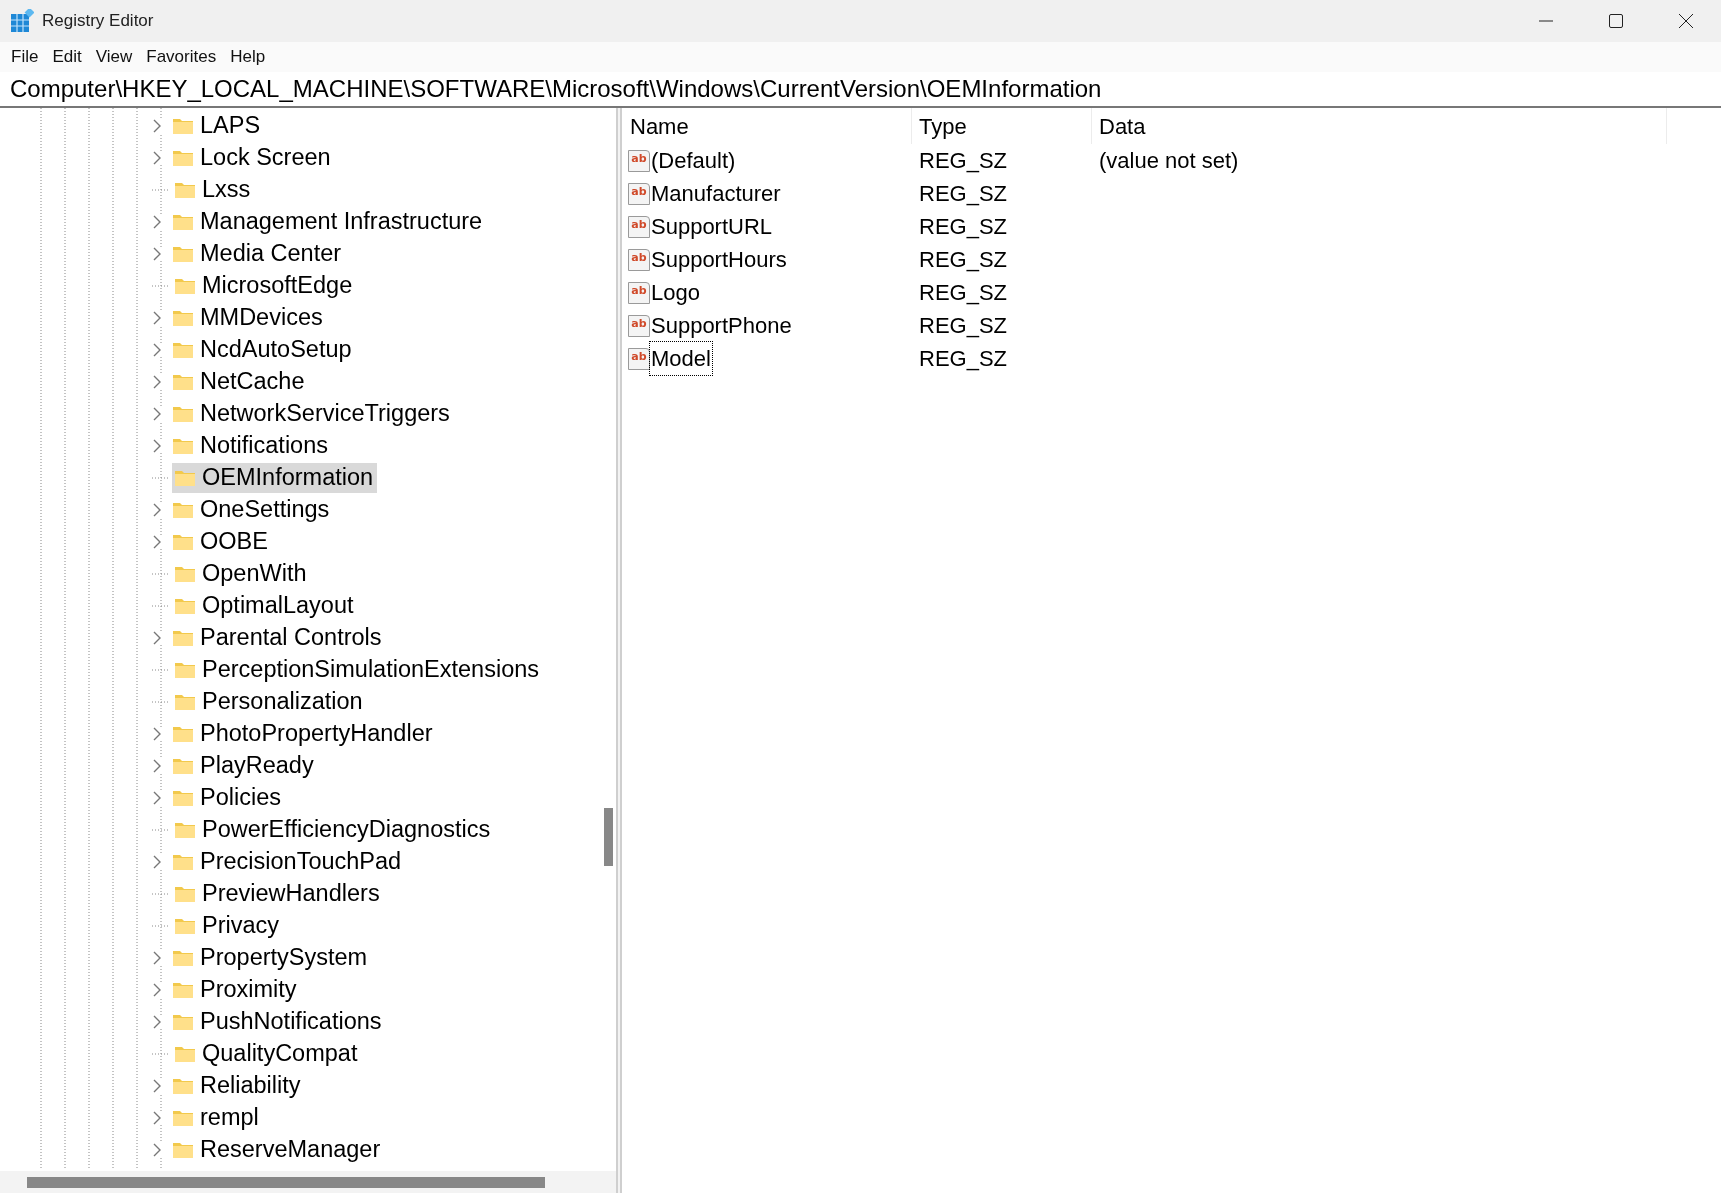  Describe the element at coordinates (333, 830) in the screenshot. I see `tree-item: PowerEfficiencyDiagnostics` at that location.